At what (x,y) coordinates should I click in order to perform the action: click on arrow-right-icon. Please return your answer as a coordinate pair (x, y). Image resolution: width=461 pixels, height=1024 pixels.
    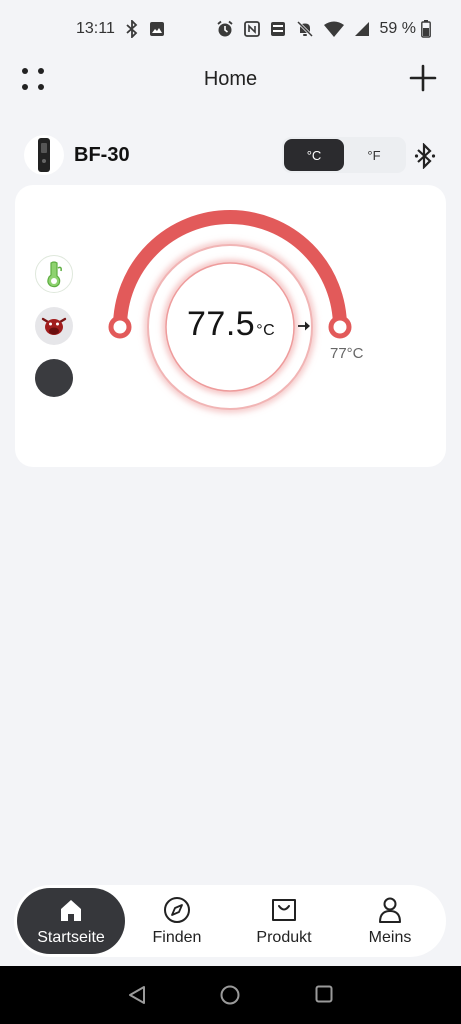
    Looking at the image, I should click on (304, 328).